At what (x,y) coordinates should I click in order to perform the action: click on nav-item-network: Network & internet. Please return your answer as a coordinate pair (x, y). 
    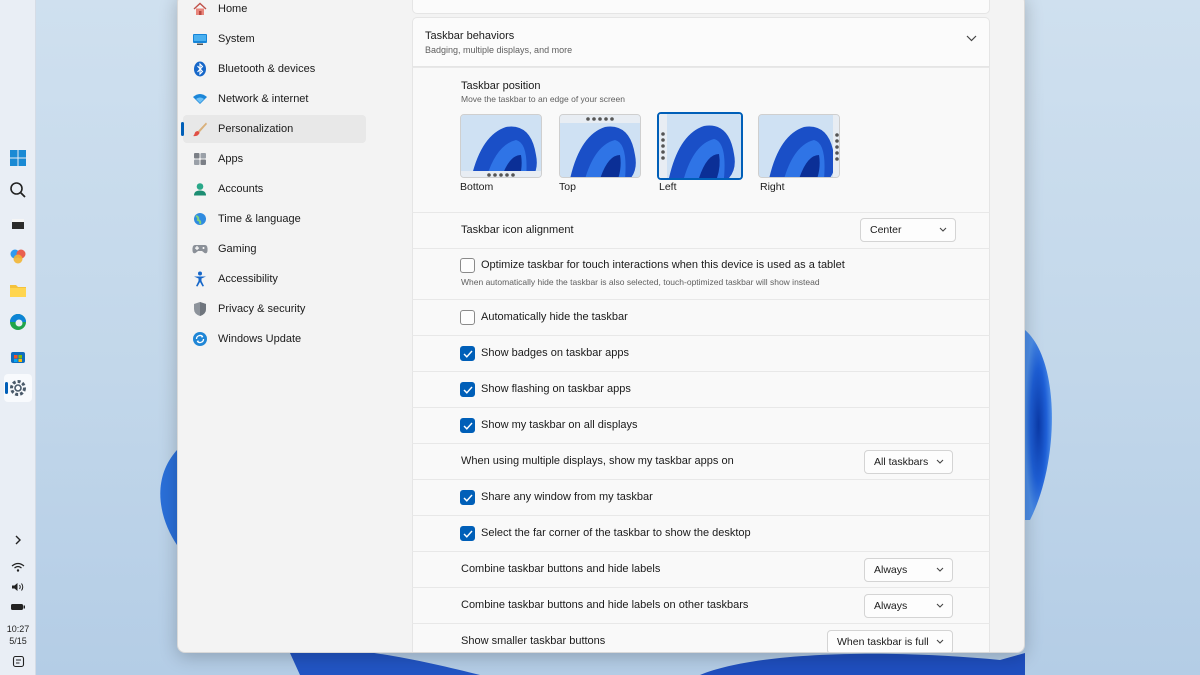
    Looking at the image, I should click on (274, 99).